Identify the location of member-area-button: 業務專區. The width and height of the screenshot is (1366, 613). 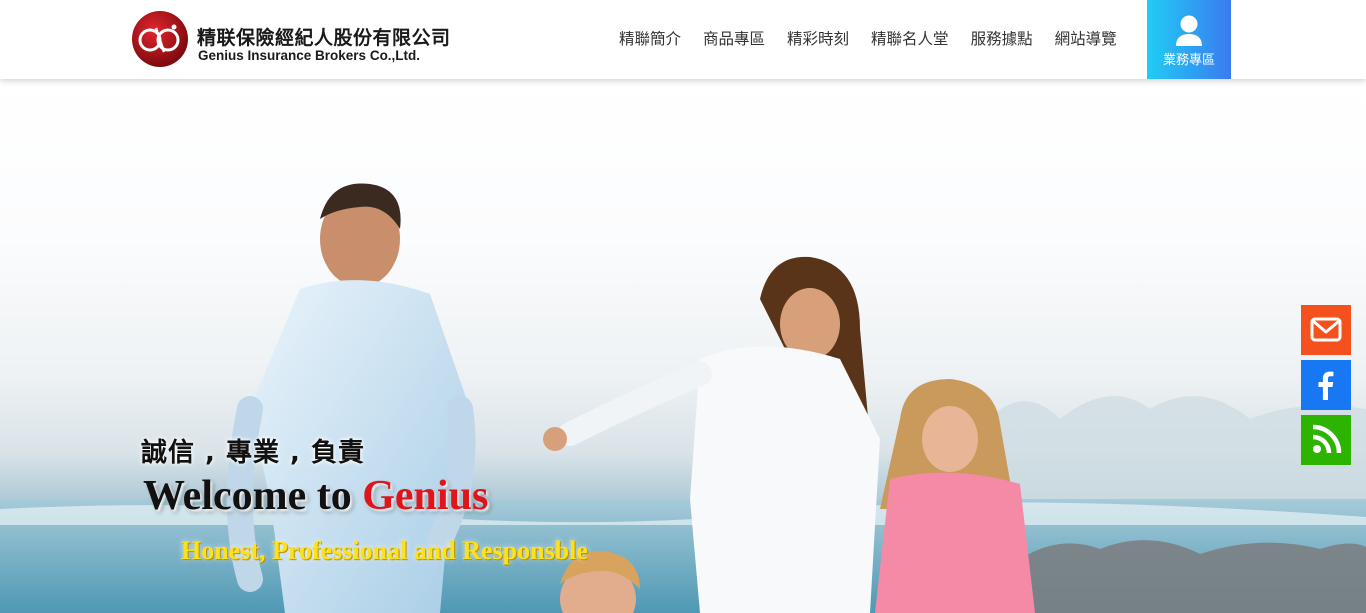
(1189, 39).